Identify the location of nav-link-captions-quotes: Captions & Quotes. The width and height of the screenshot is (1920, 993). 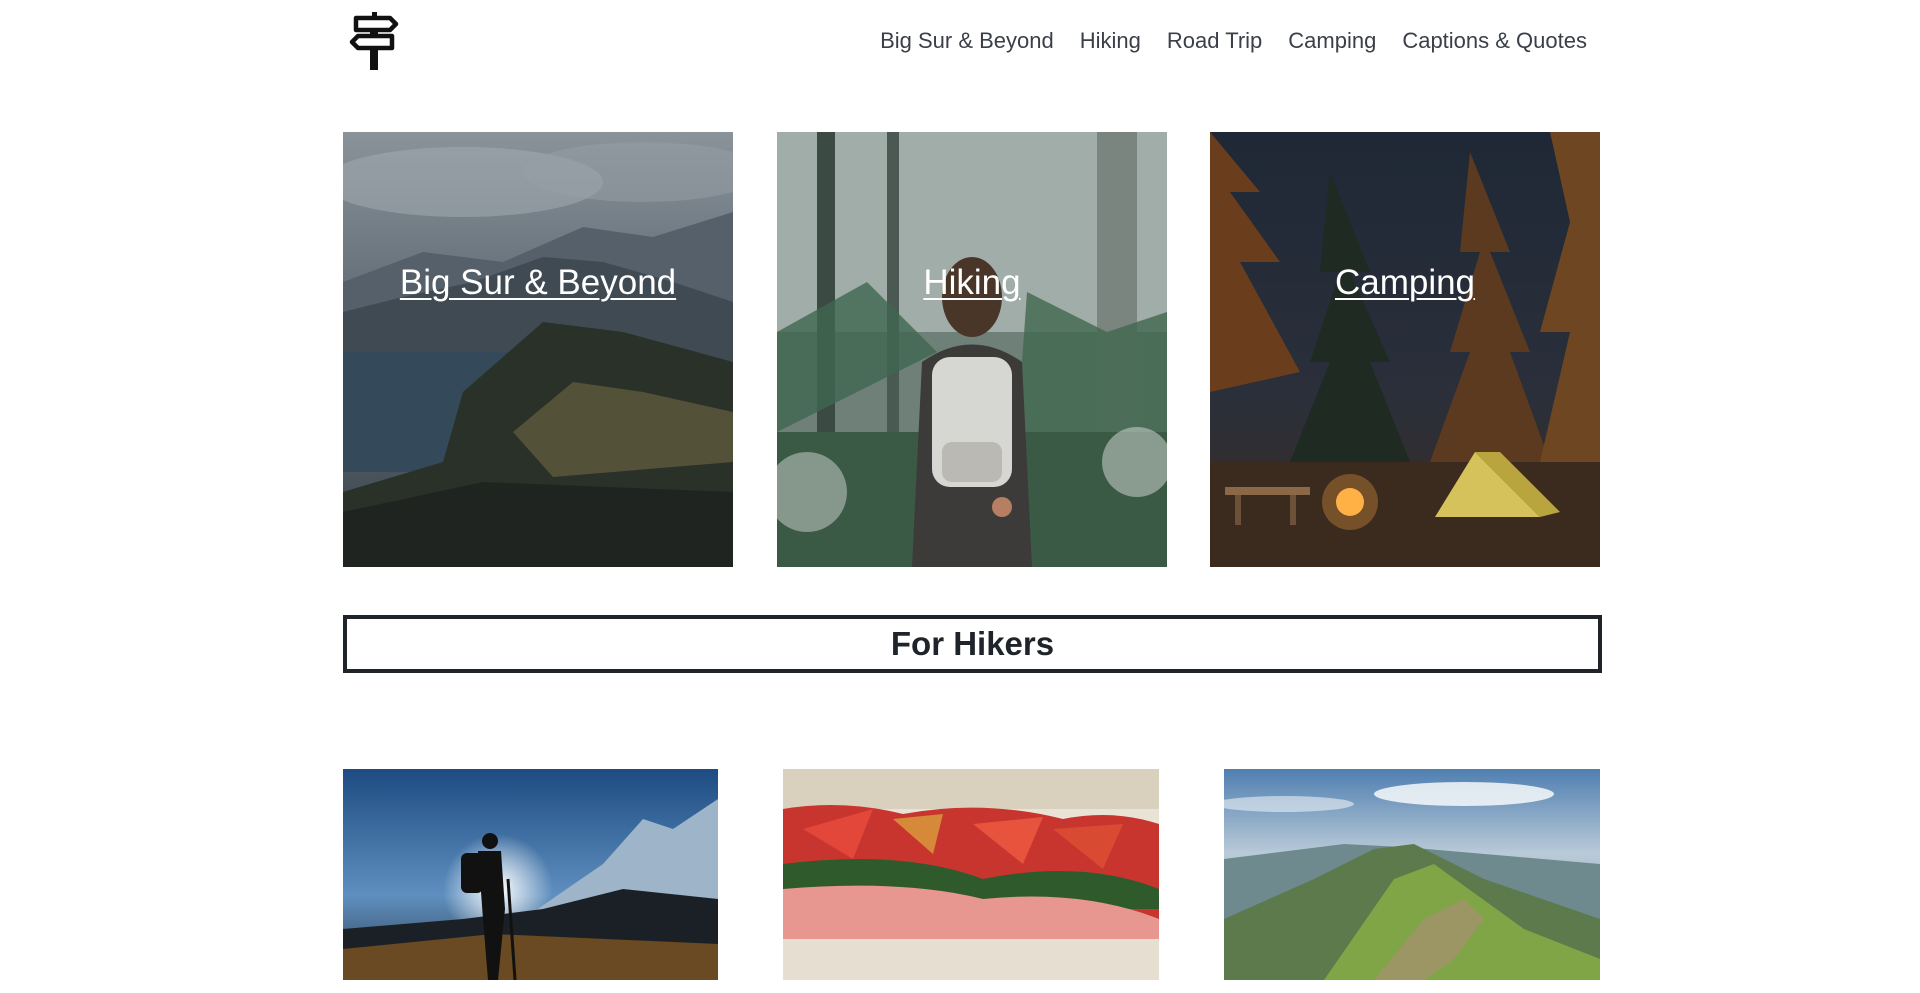
(1494, 41).